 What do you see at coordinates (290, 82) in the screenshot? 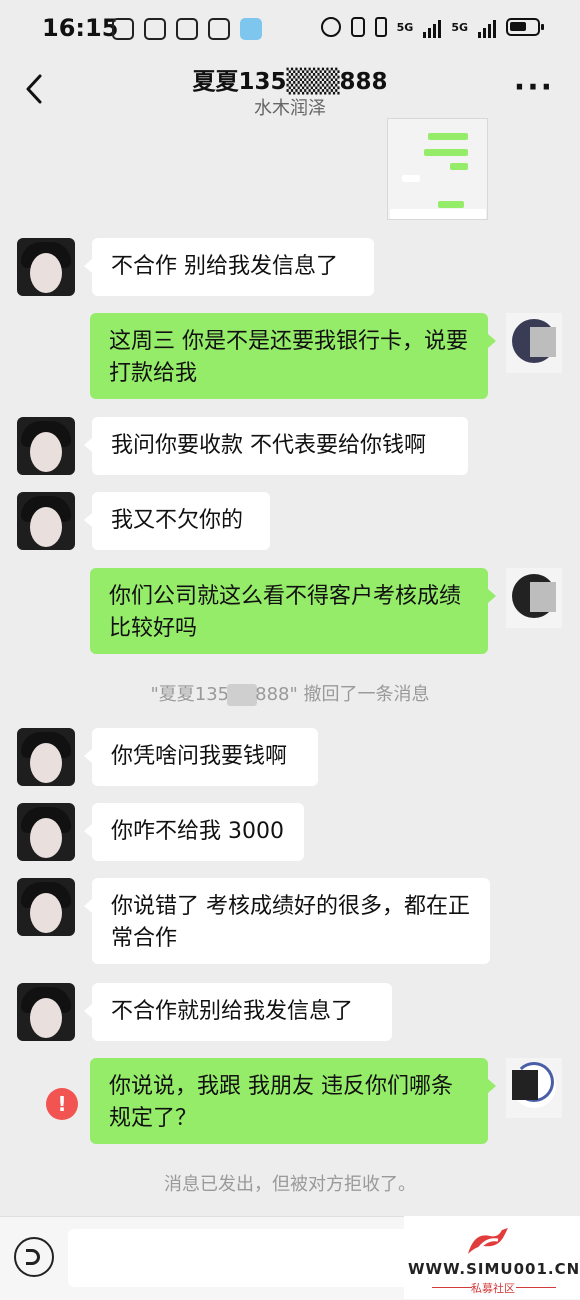
I see `contact-name: 夏夏135▒▒▒888` at bounding box center [290, 82].